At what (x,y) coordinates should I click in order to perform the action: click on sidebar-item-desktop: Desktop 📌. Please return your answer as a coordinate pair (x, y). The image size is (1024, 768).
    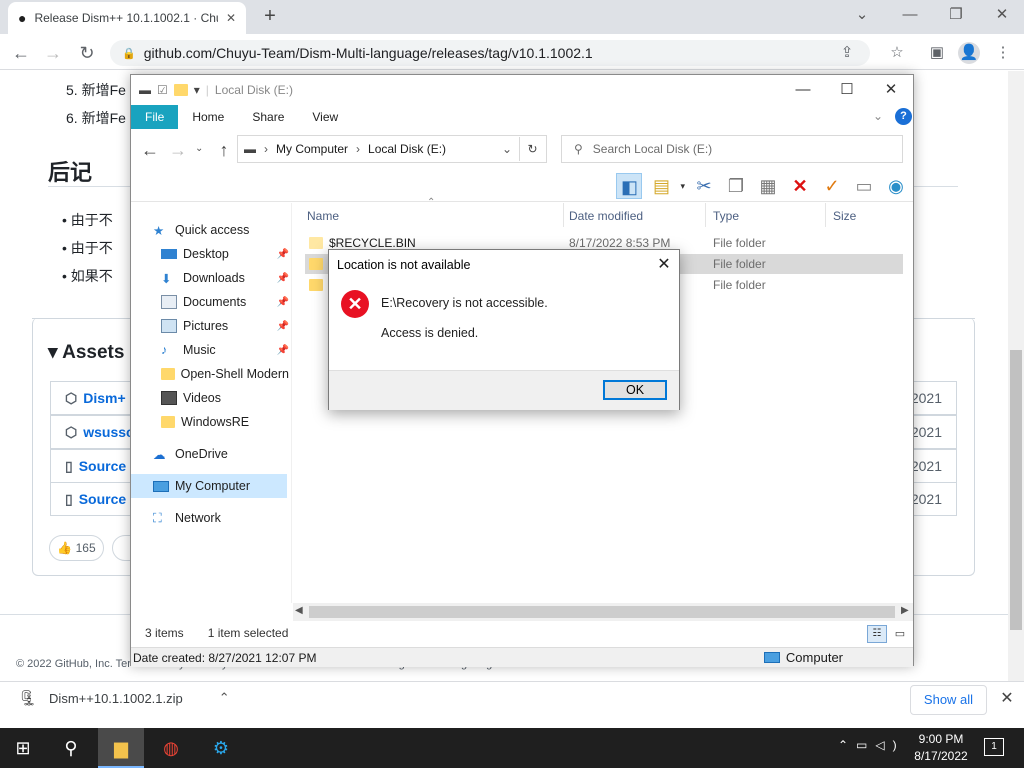
    Looking at the image, I should click on (241, 254).